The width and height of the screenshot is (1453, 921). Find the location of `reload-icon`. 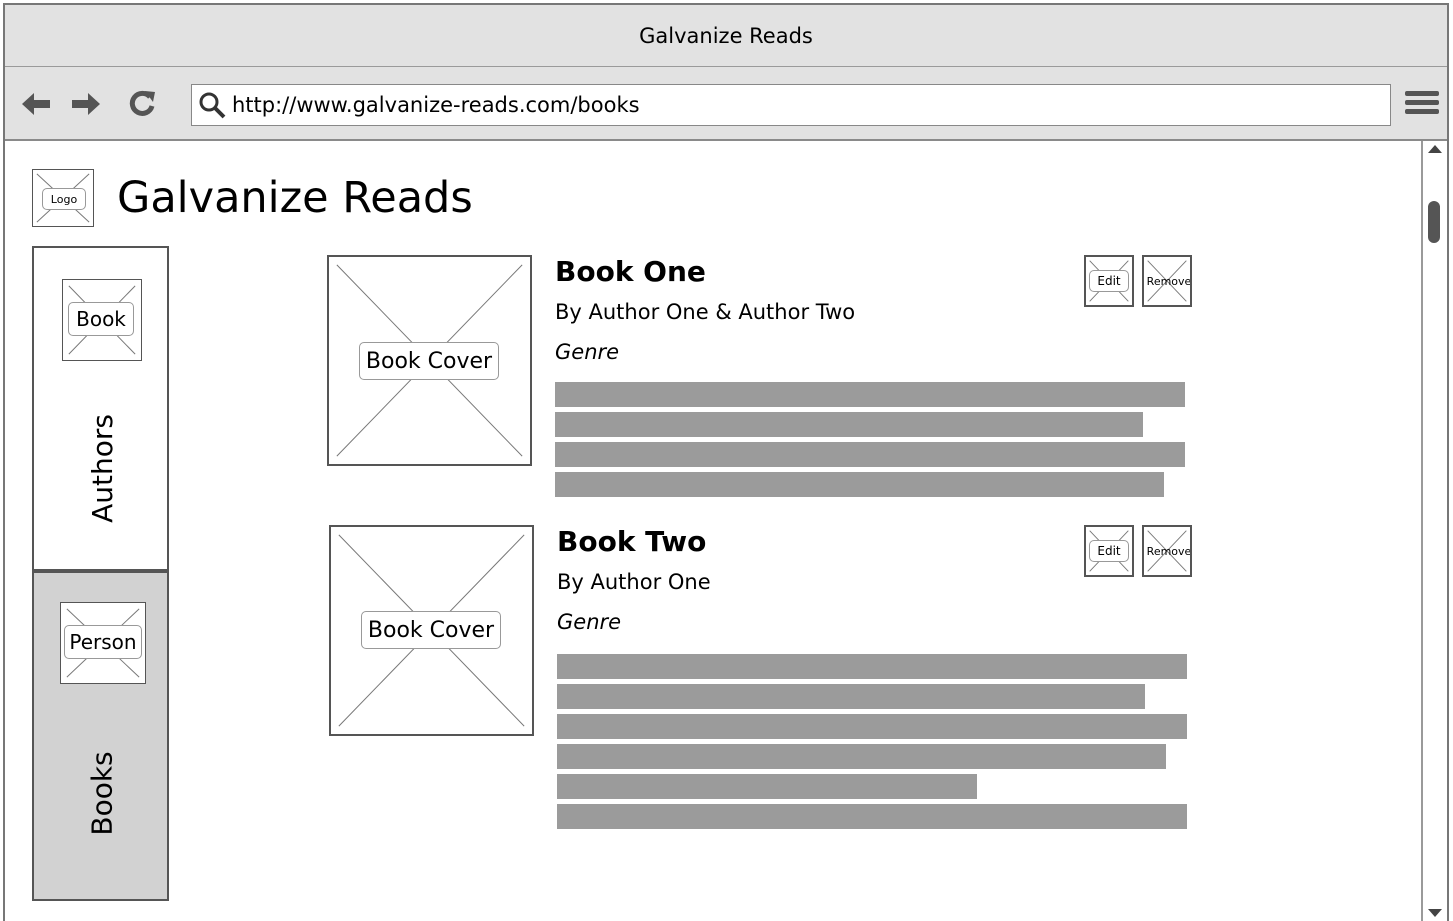

reload-icon is located at coordinates (142, 104).